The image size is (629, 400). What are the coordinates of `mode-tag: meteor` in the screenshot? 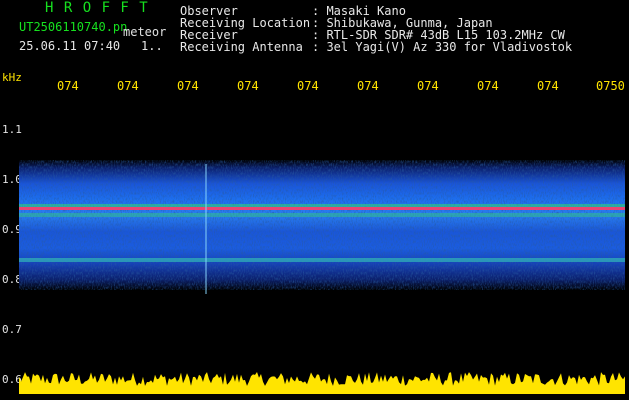 It's located at (145, 32).